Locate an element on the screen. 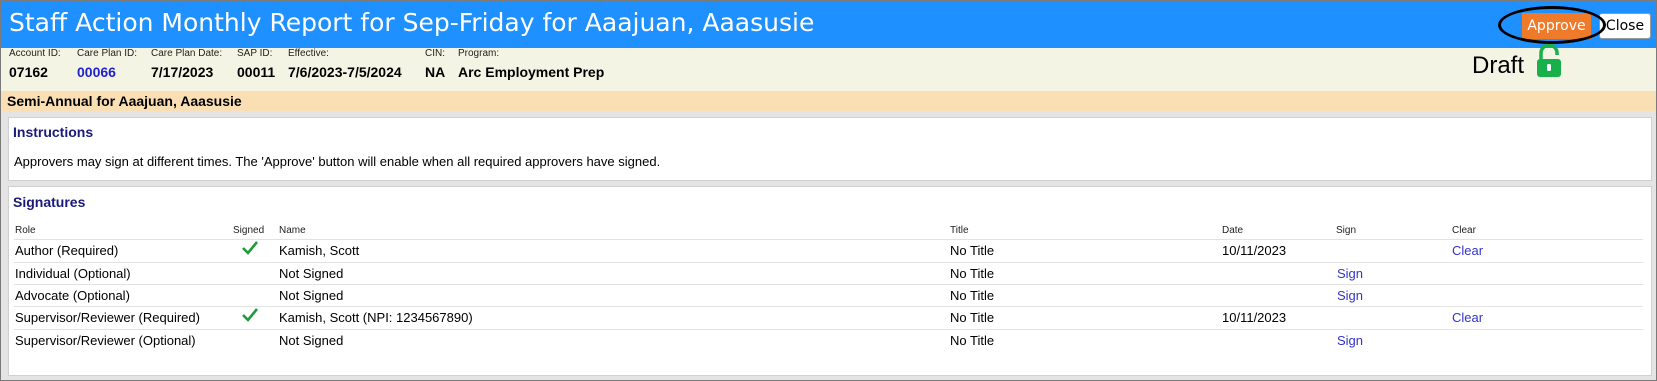  approve-button: Approve is located at coordinates (1556, 26).